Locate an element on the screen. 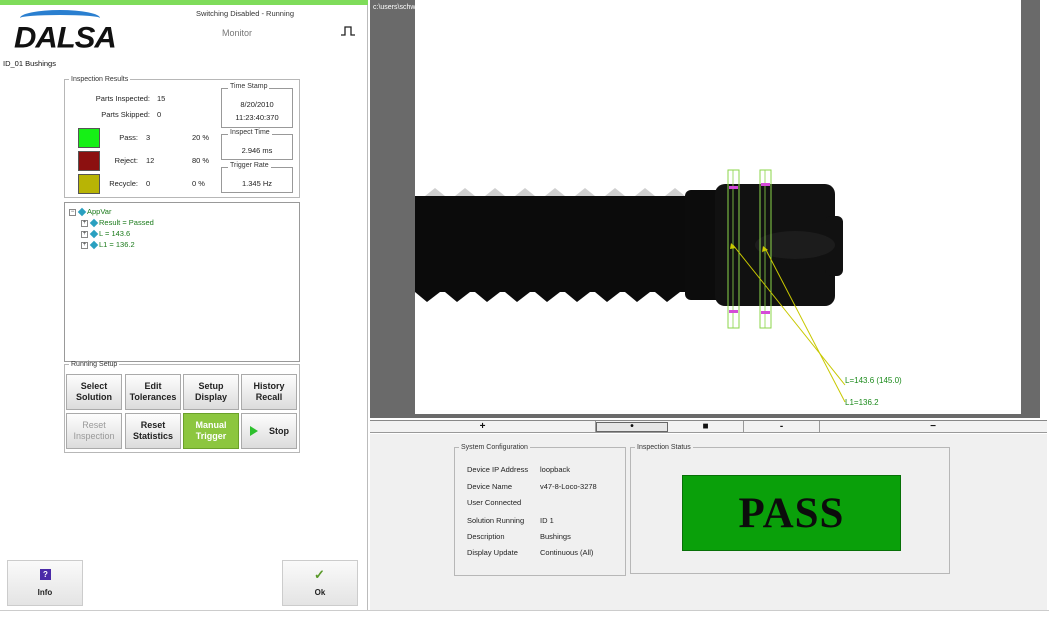 This screenshot has height=618, width=1049. trigger-pulse-icon is located at coordinates (348, 31).